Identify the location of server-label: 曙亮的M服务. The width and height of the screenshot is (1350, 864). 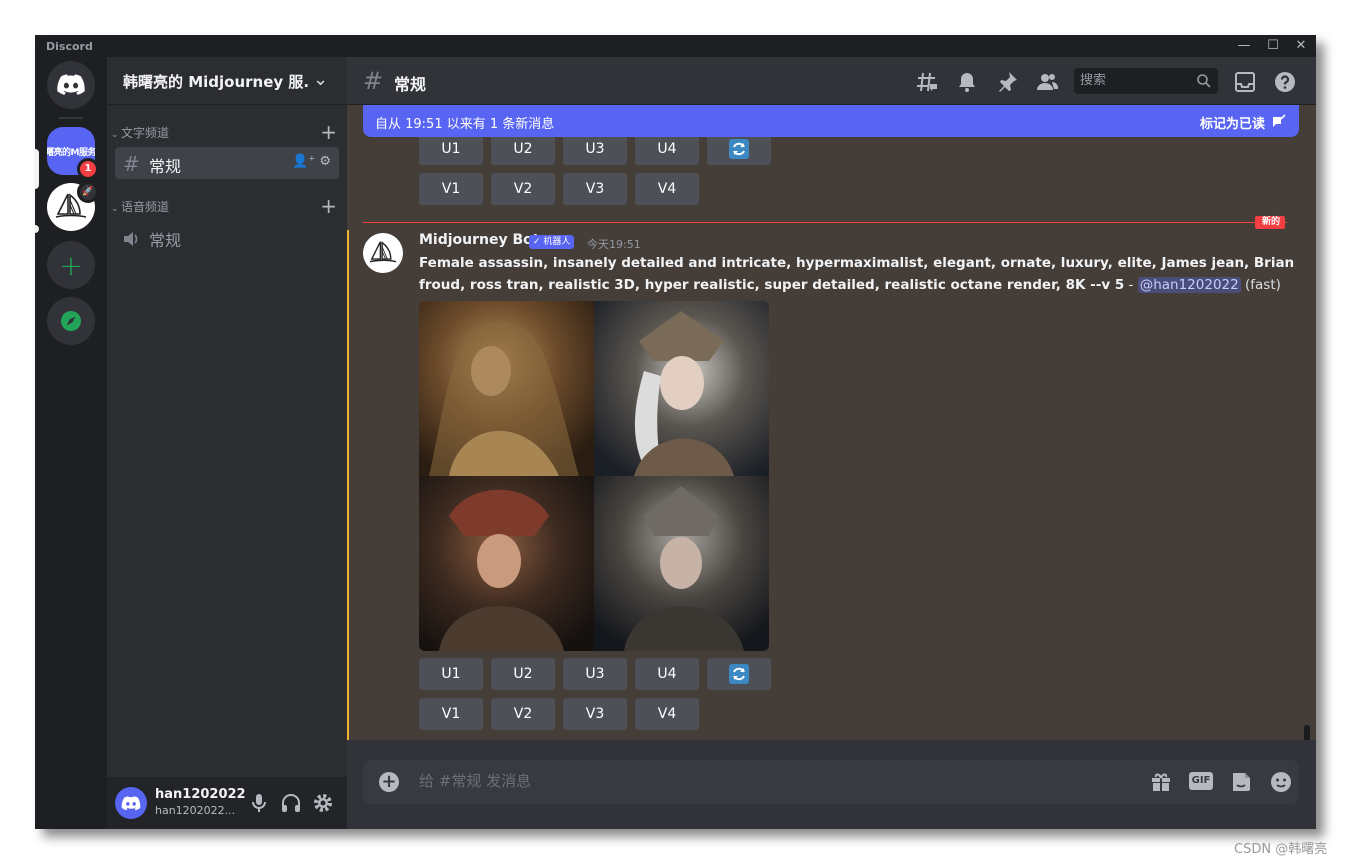
(71, 152).